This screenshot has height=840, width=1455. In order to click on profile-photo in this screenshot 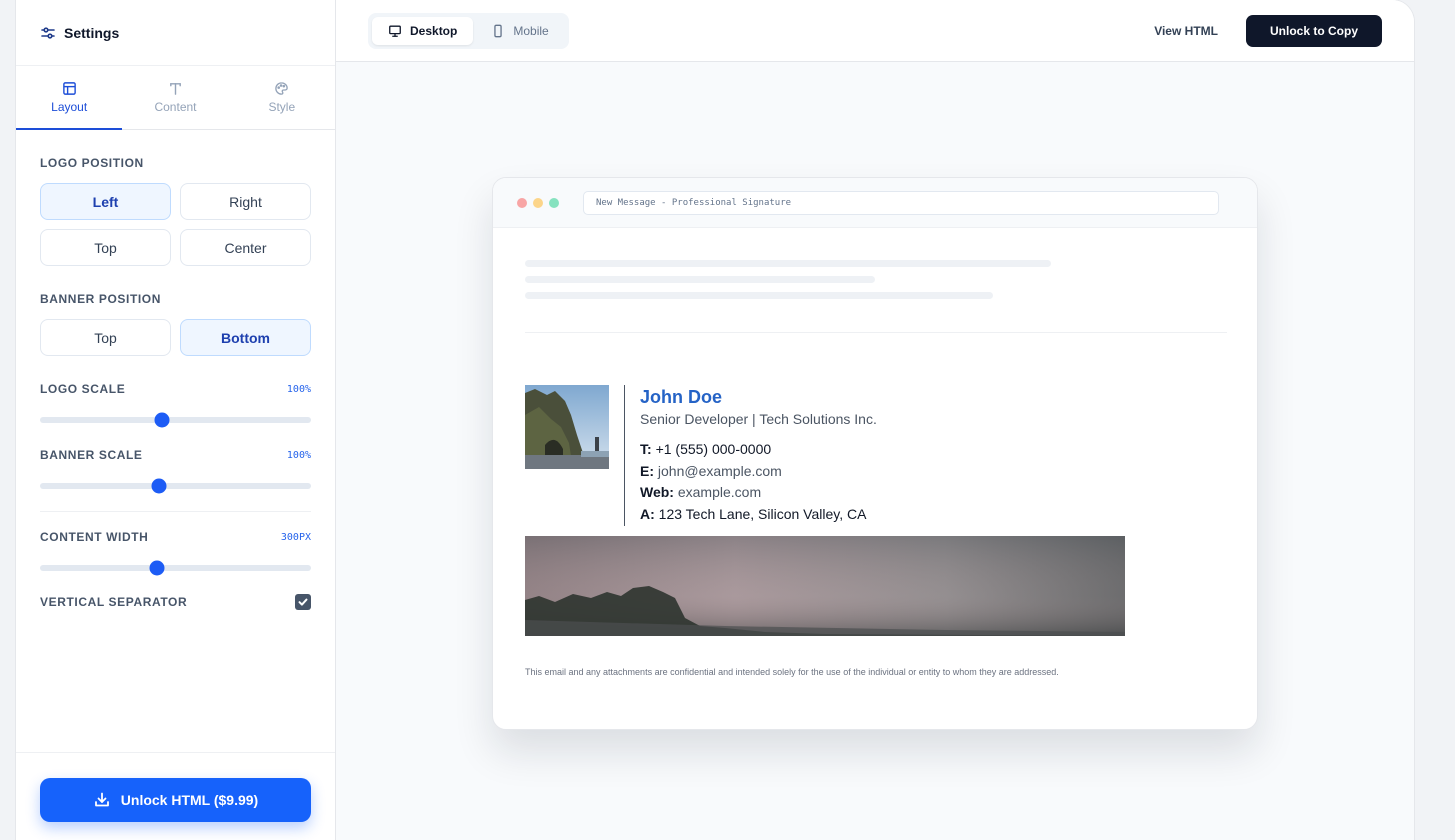, I will do `click(567, 427)`.